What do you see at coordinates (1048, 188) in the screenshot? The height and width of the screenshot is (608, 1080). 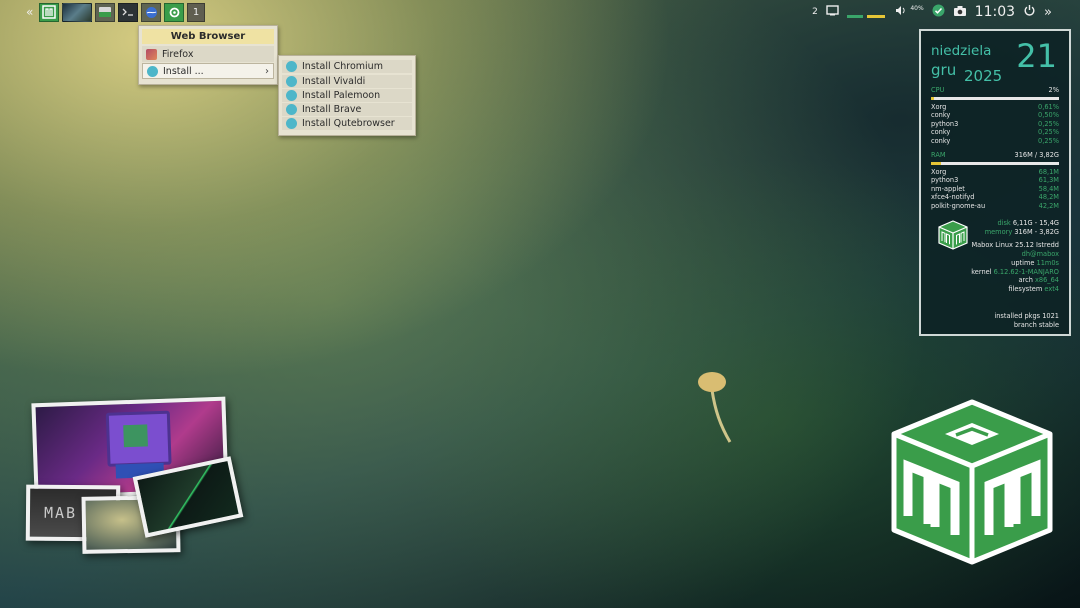 I see `proc-value: 58,4M` at bounding box center [1048, 188].